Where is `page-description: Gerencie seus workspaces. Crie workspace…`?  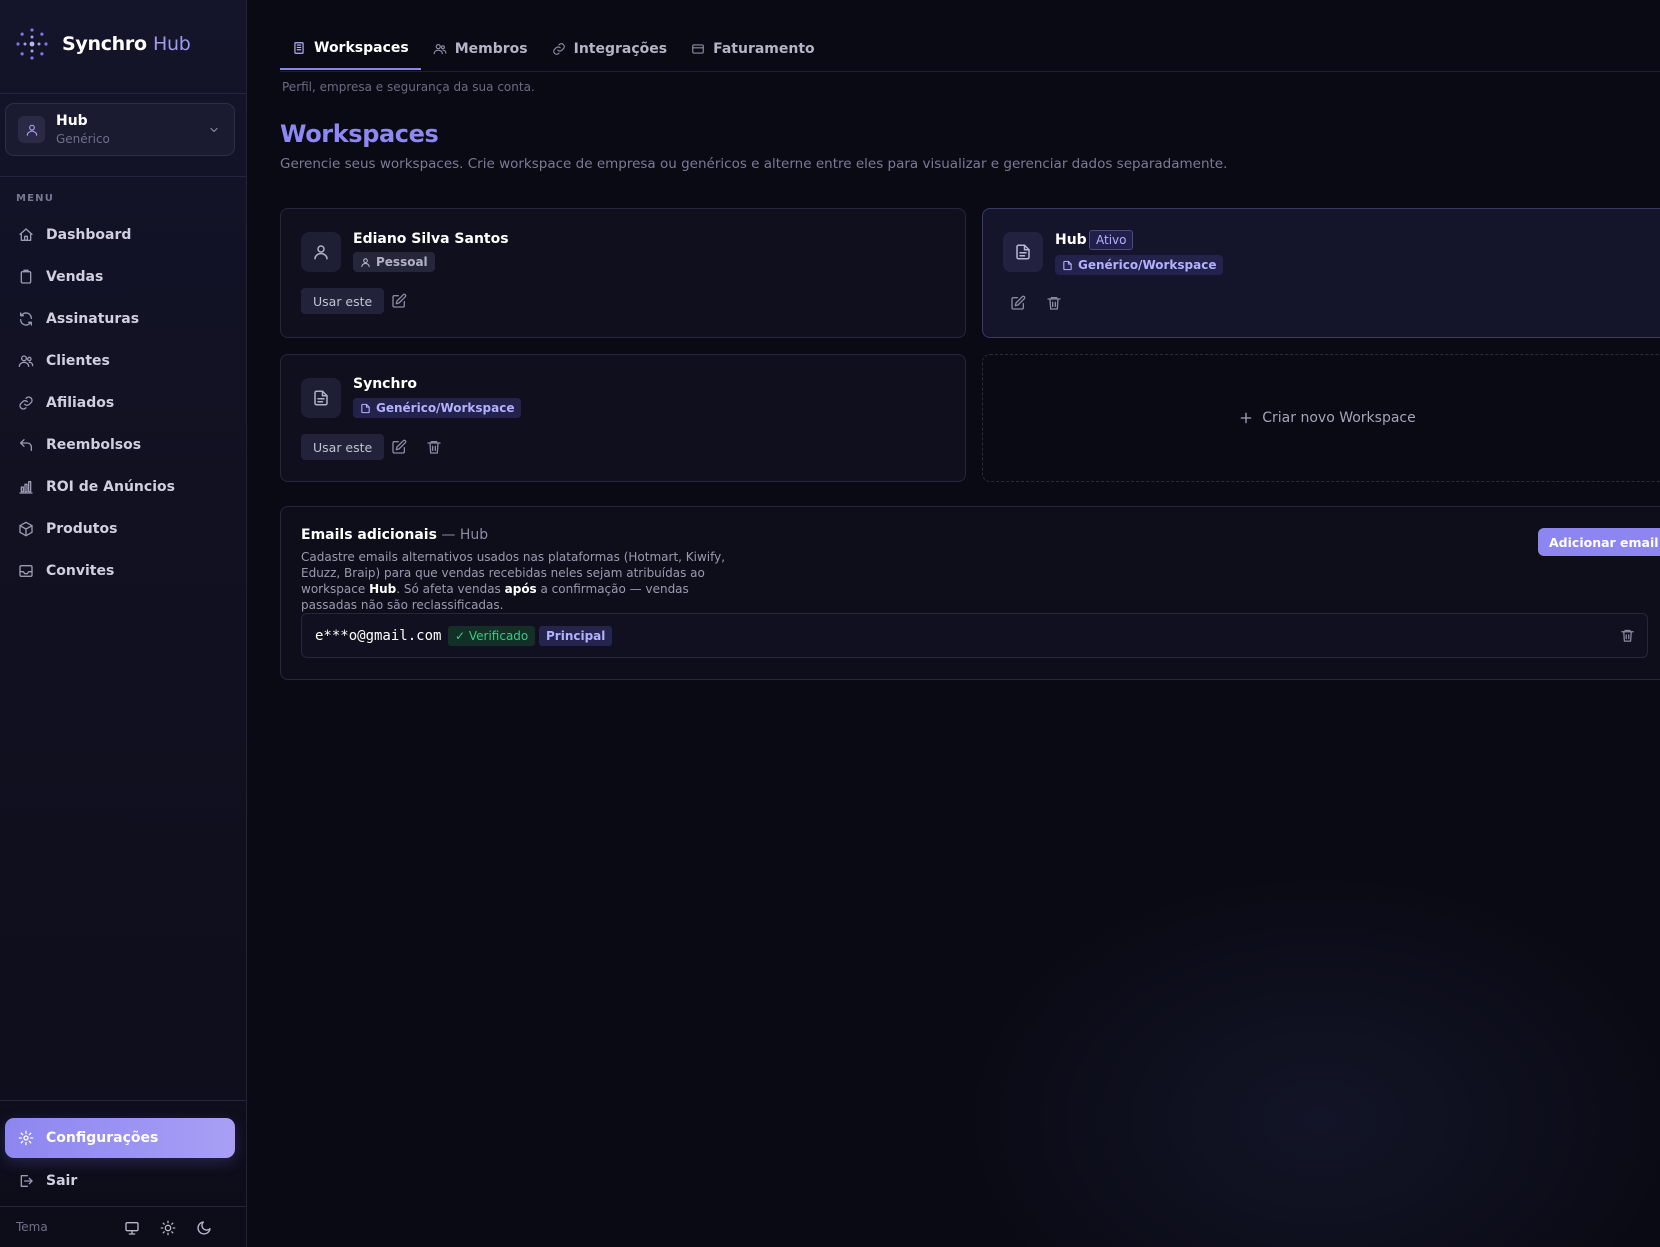
page-description: Gerencie seus workspaces. Crie workspace… is located at coordinates (754, 164).